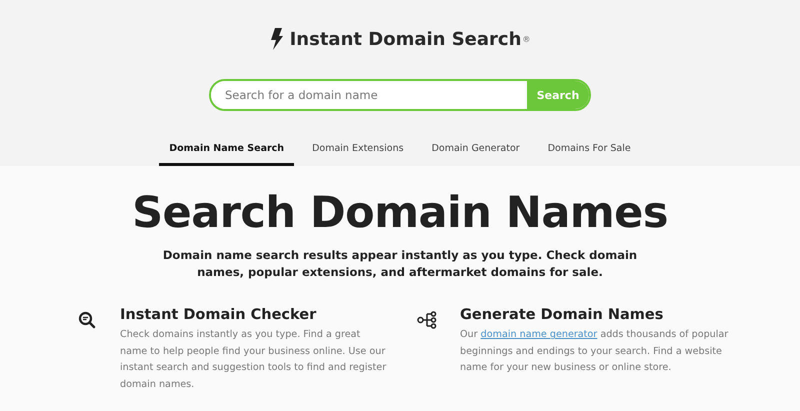 The width and height of the screenshot is (800, 411). What do you see at coordinates (589, 150) in the screenshot?
I see `nav-tab: Domains For Sale` at bounding box center [589, 150].